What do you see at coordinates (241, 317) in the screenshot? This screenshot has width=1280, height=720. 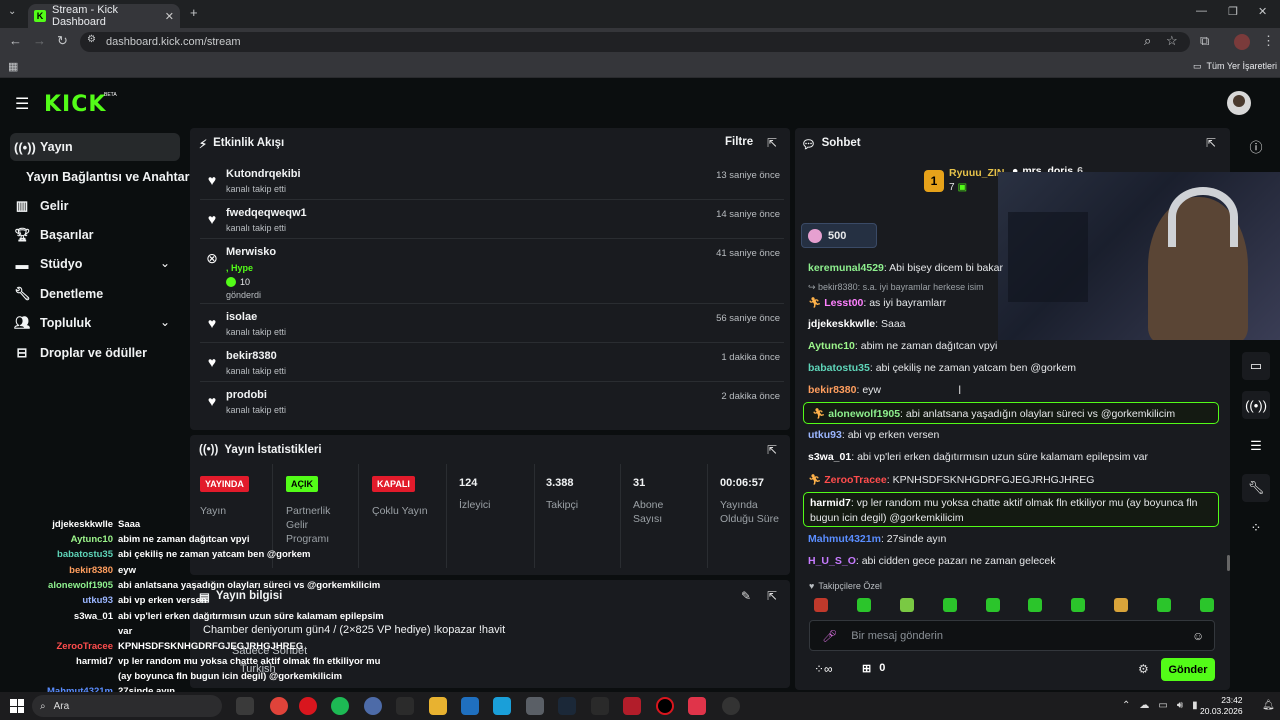 I see `event-user: isolae` at bounding box center [241, 317].